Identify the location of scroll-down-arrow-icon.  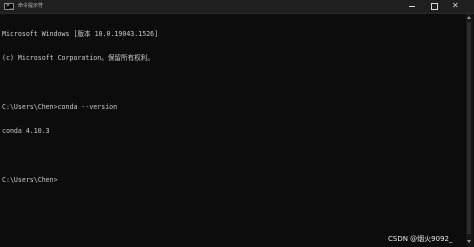
(469, 241).